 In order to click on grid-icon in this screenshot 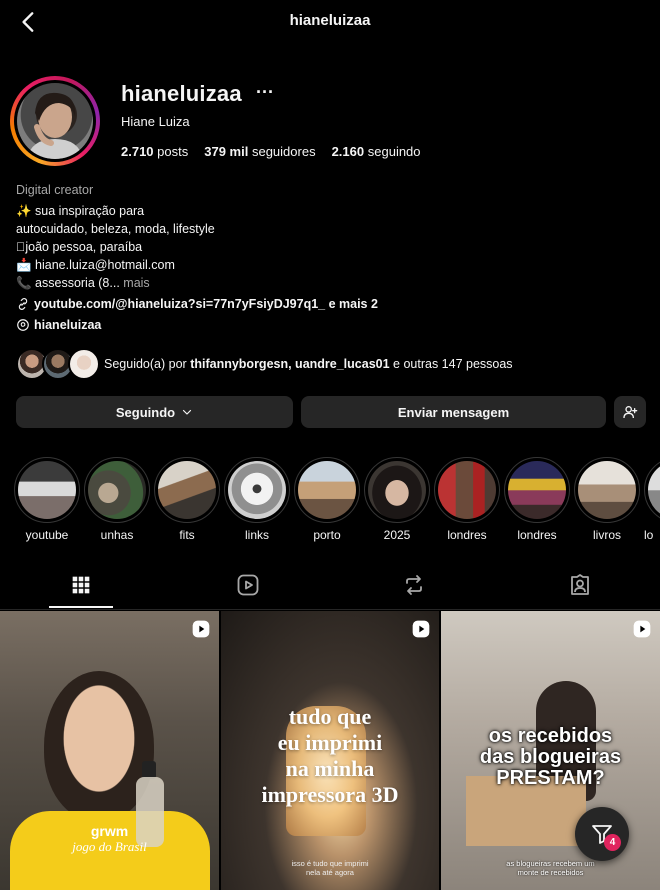, I will do `click(81, 585)`.